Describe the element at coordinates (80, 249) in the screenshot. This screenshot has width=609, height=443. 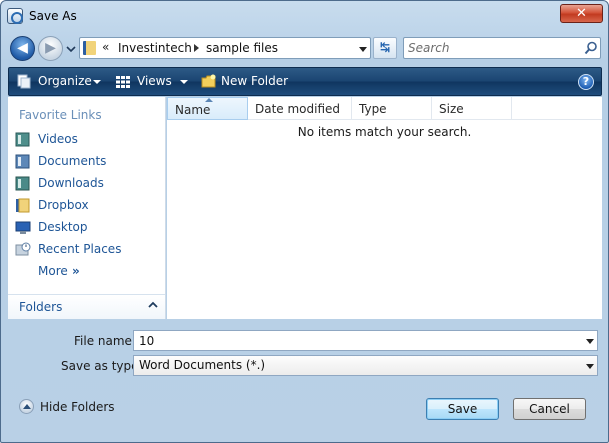
I see `sidebar-item-label: Recent Places` at that location.